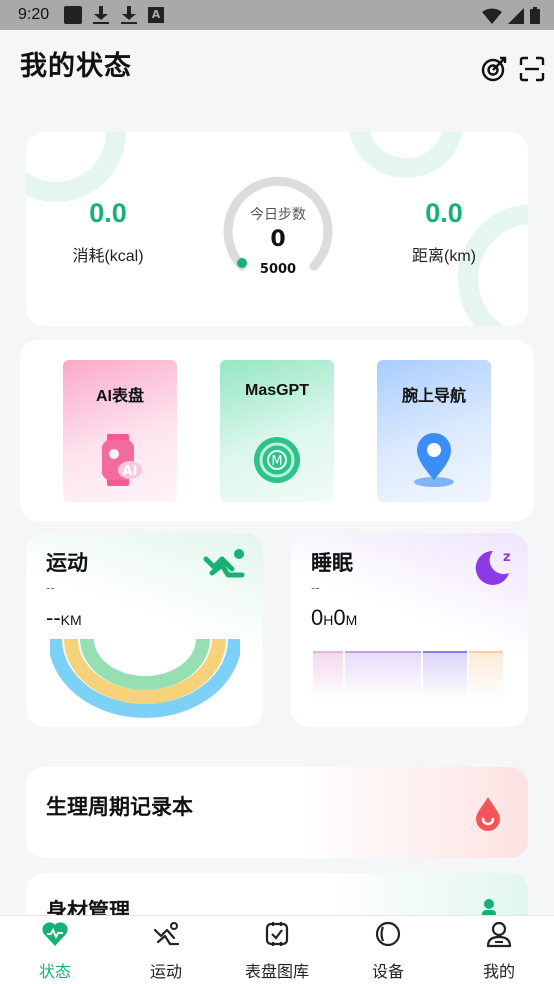 This screenshot has width=554, height=984. What do you see at coordinates (166, 950) in the screenshot?
I see `tab-sport: 运动` at bounding box center [166, 950].